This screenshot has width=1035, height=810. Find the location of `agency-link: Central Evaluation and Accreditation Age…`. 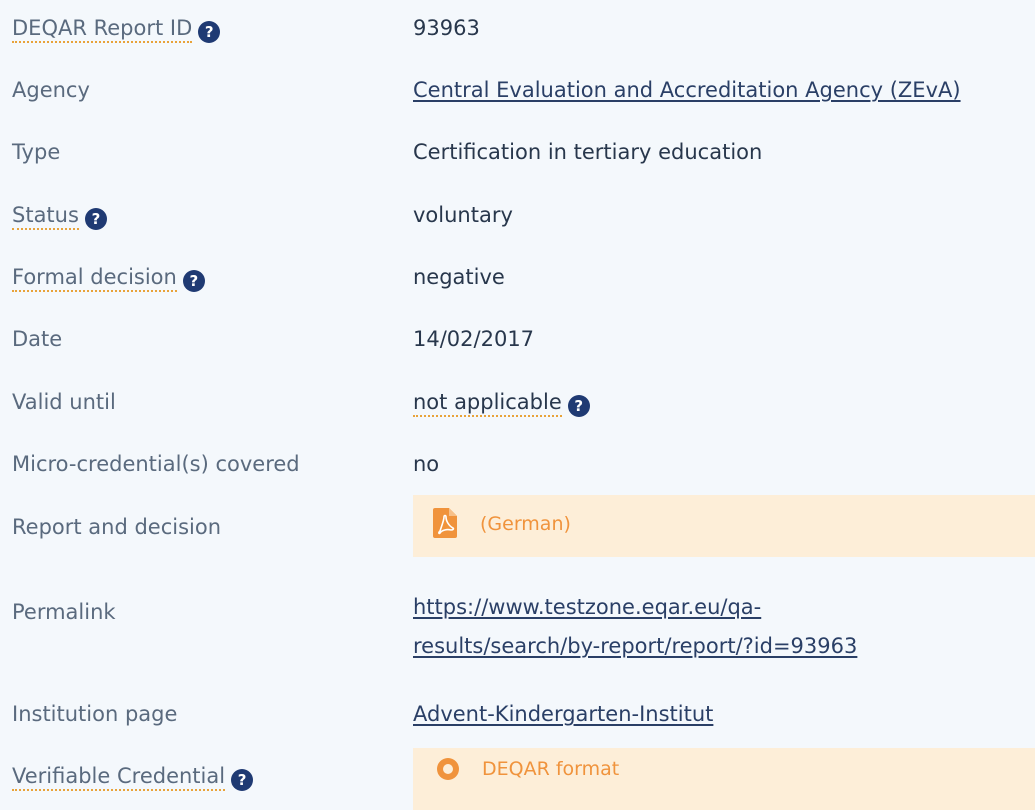

agency-link: Central Evaluation and Accreditation Age… is located at coordinates (687, 90).